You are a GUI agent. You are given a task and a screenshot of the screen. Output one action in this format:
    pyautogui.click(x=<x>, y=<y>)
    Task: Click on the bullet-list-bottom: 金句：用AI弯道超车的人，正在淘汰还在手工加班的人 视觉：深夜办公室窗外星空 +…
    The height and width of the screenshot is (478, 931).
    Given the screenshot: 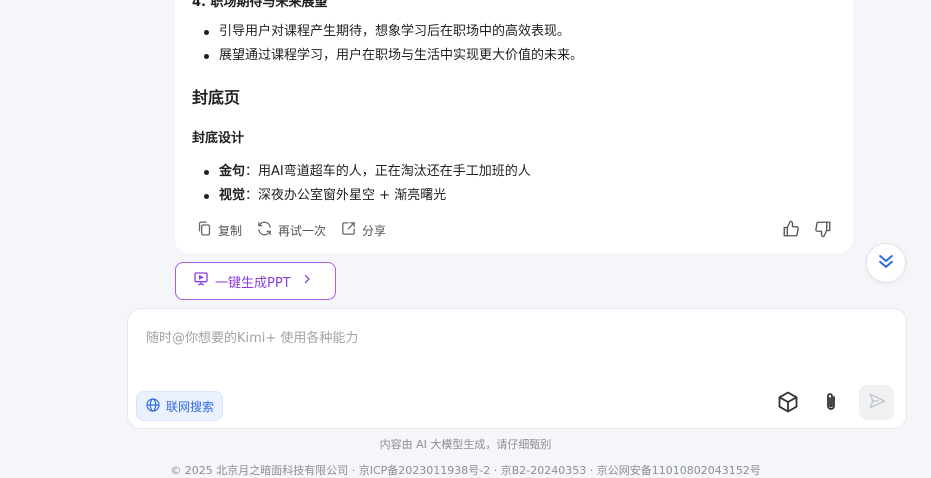 What is the action you would take?
    pyautogui.click(x=361, y=184)
    